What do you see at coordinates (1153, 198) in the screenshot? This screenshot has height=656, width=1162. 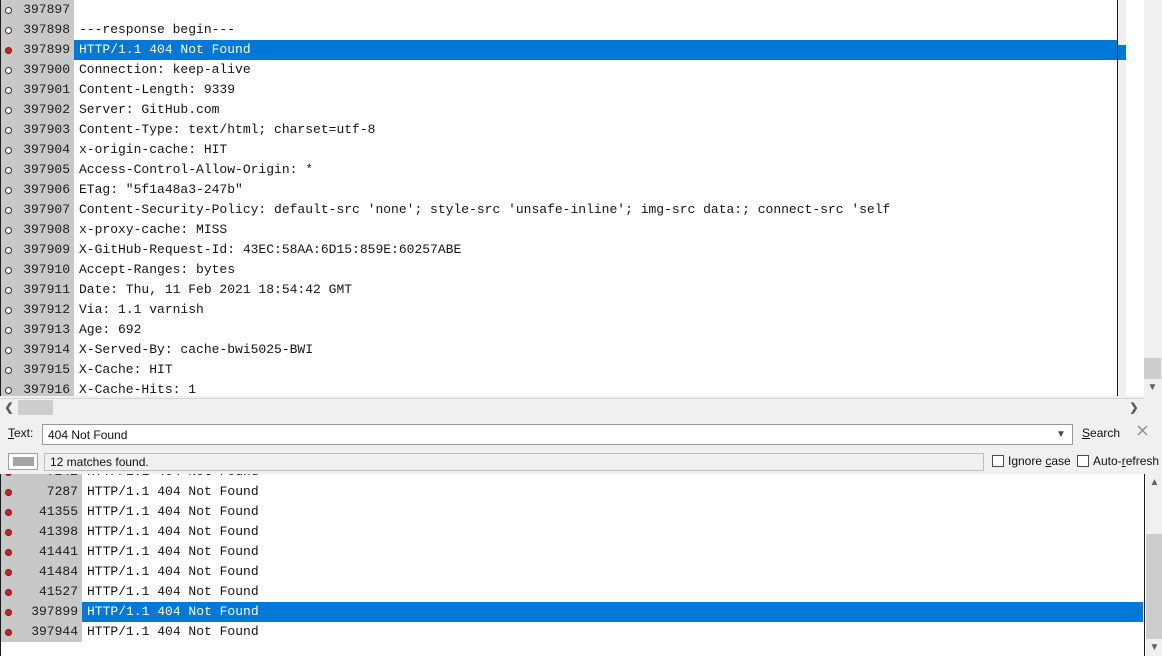 I see `log-vertical-scrollbar: ▼` at bounding box center [1153, 198].